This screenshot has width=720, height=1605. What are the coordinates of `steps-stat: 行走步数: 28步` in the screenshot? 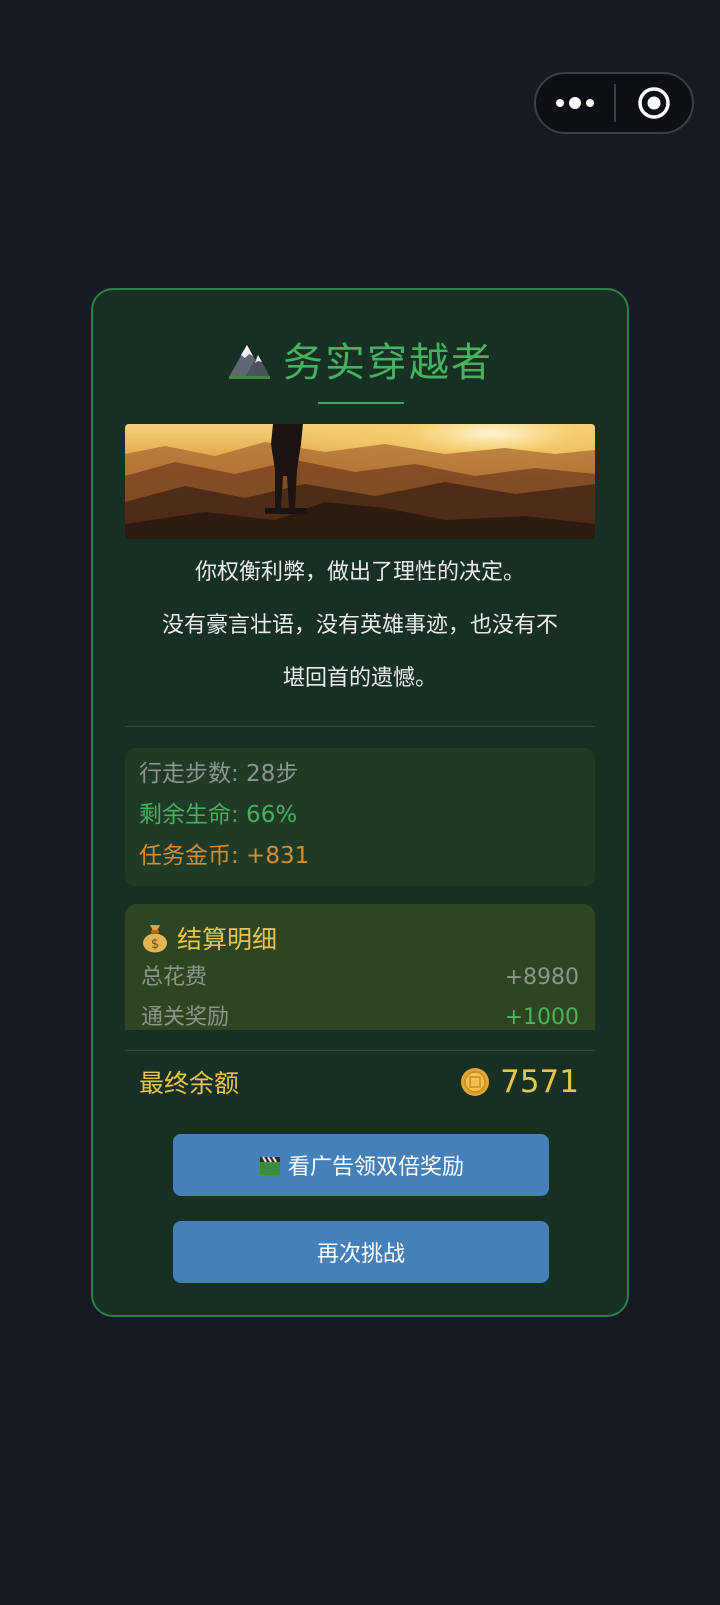 It's located at (219, 774).